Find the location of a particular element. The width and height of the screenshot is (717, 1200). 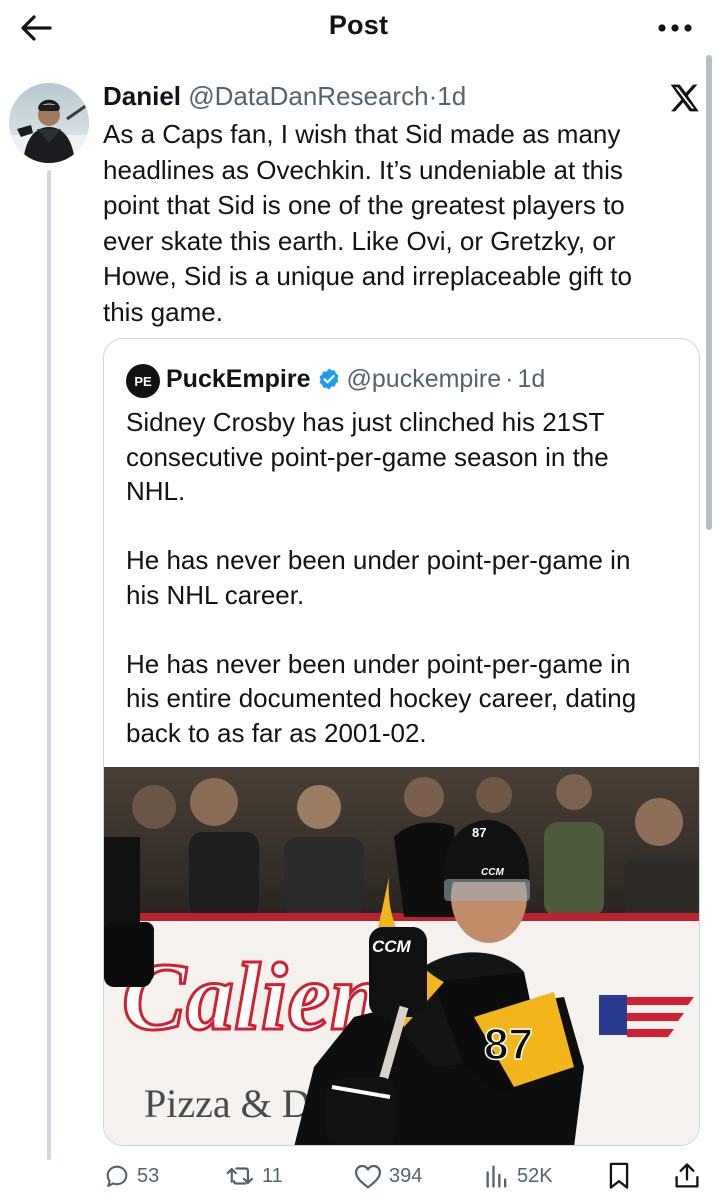

top-bar: Post is located at coordinates (358, 28).